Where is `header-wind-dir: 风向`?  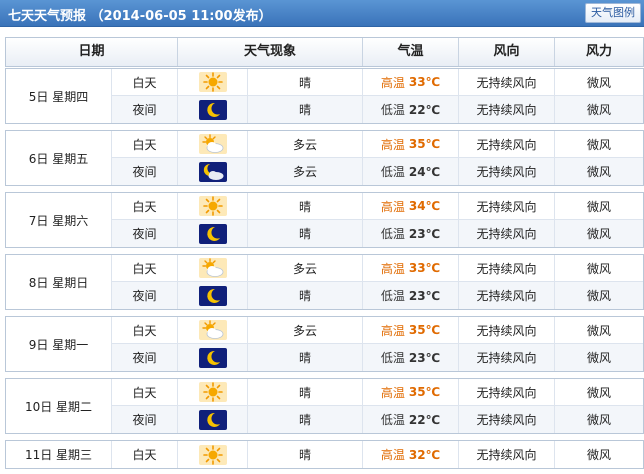 header-wind-dir: 风向 is located at coordinates (507, 52).